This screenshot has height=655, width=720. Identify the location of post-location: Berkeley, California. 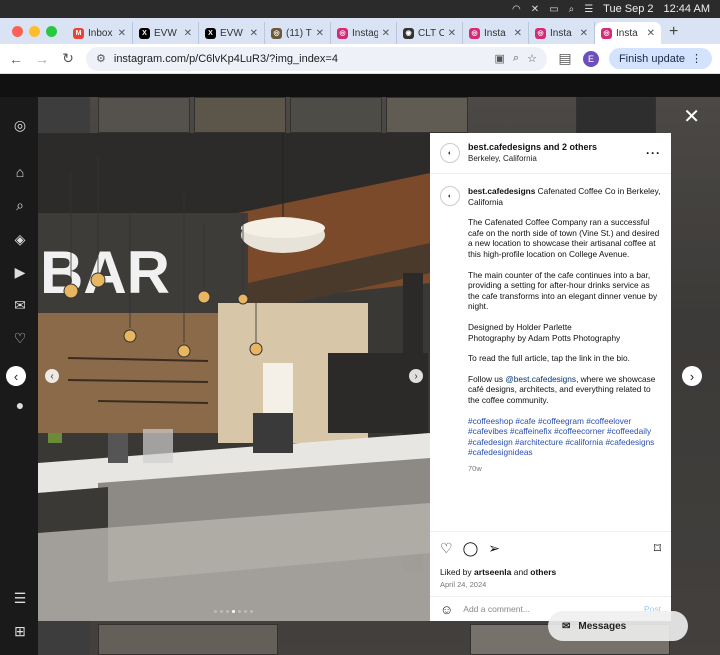
(553, 158).